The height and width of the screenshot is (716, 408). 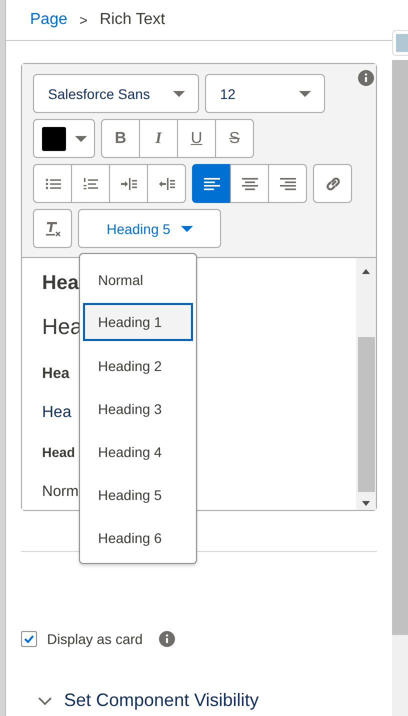 I want to click on align-center-button, so click(x=249, y=183).